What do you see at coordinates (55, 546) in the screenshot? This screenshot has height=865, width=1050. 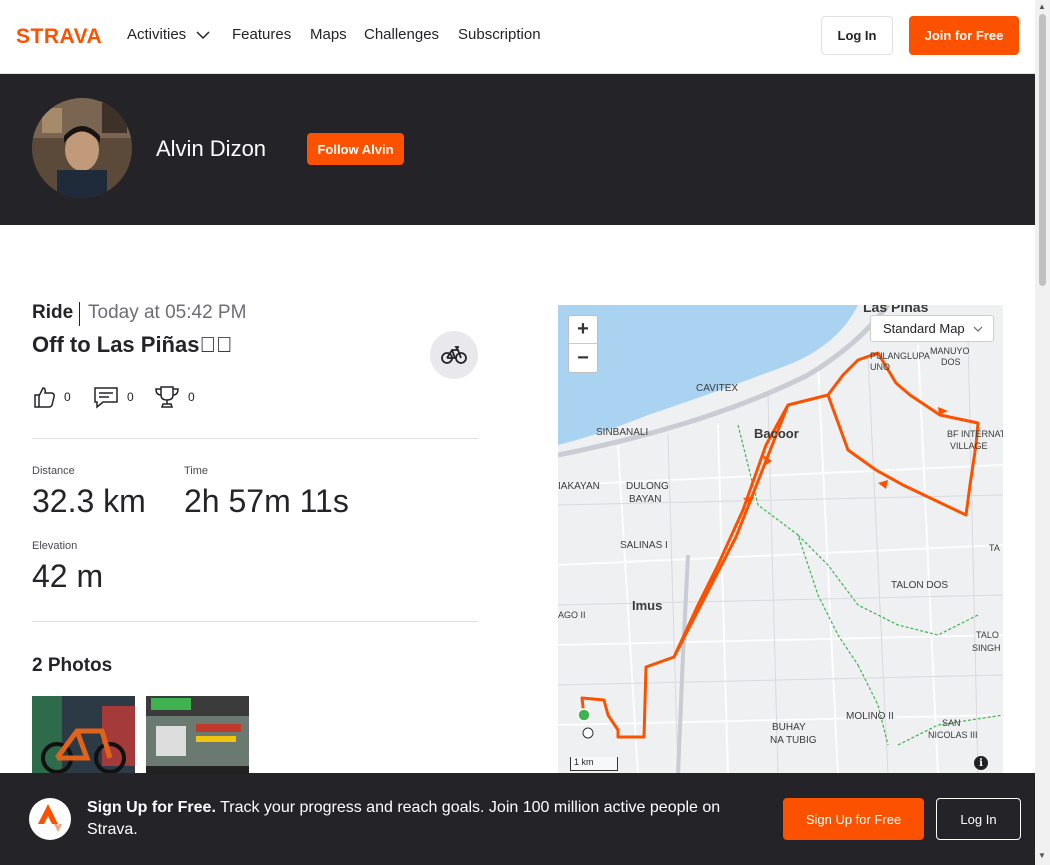 I see `elevation-label: Elevation` at bounding box center [55, 546].